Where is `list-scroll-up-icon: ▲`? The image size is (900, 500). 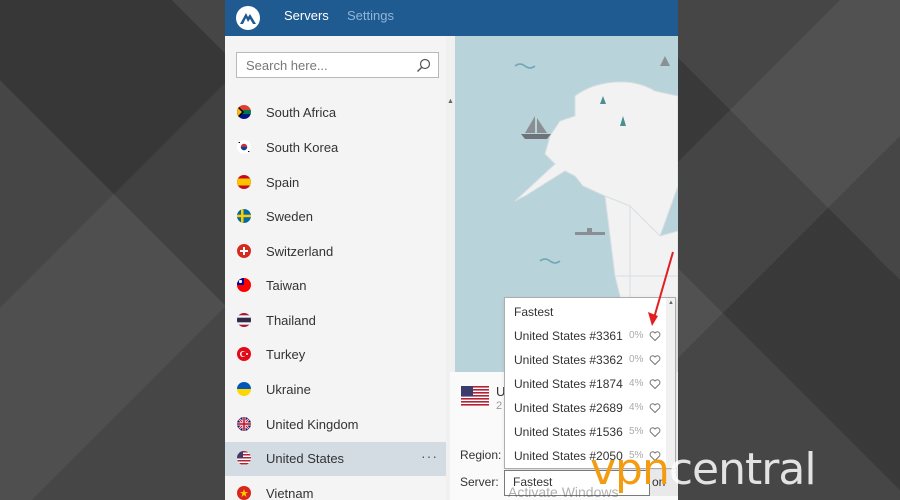
list-scroll-up-icon: ▲ is located at coordinates (450, 101).